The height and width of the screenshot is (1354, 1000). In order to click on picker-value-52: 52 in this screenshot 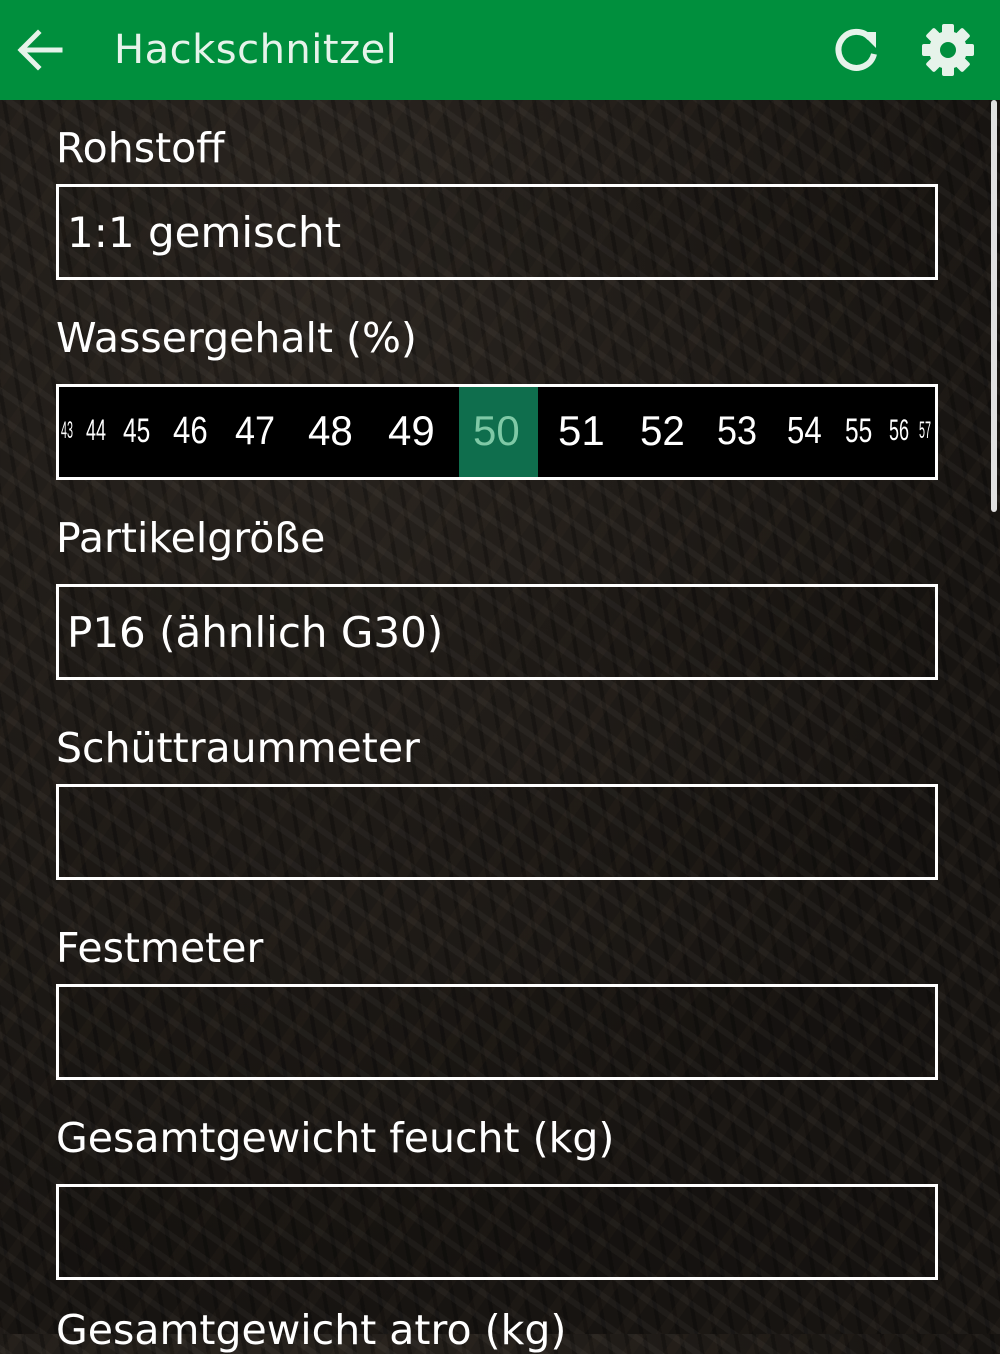, I will do `click(662, 431)`.